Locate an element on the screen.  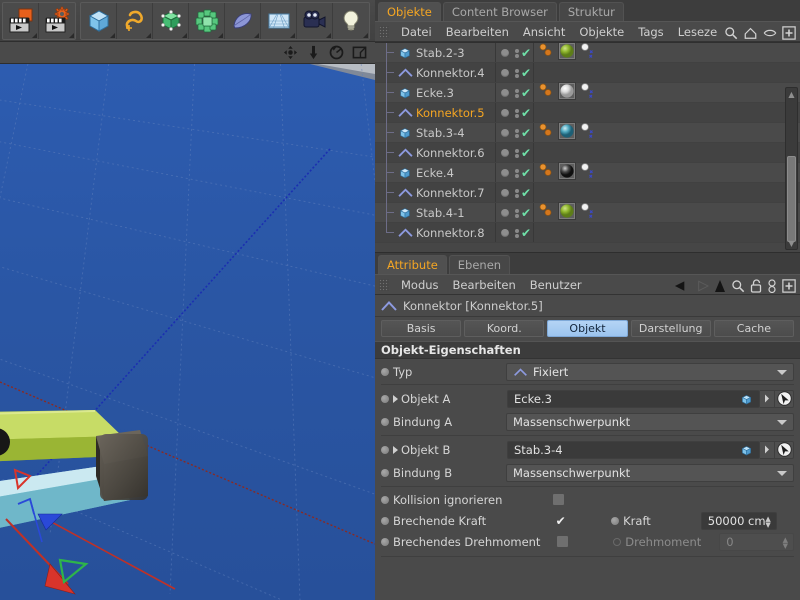
home-icon is located at coordinates (750, 33).